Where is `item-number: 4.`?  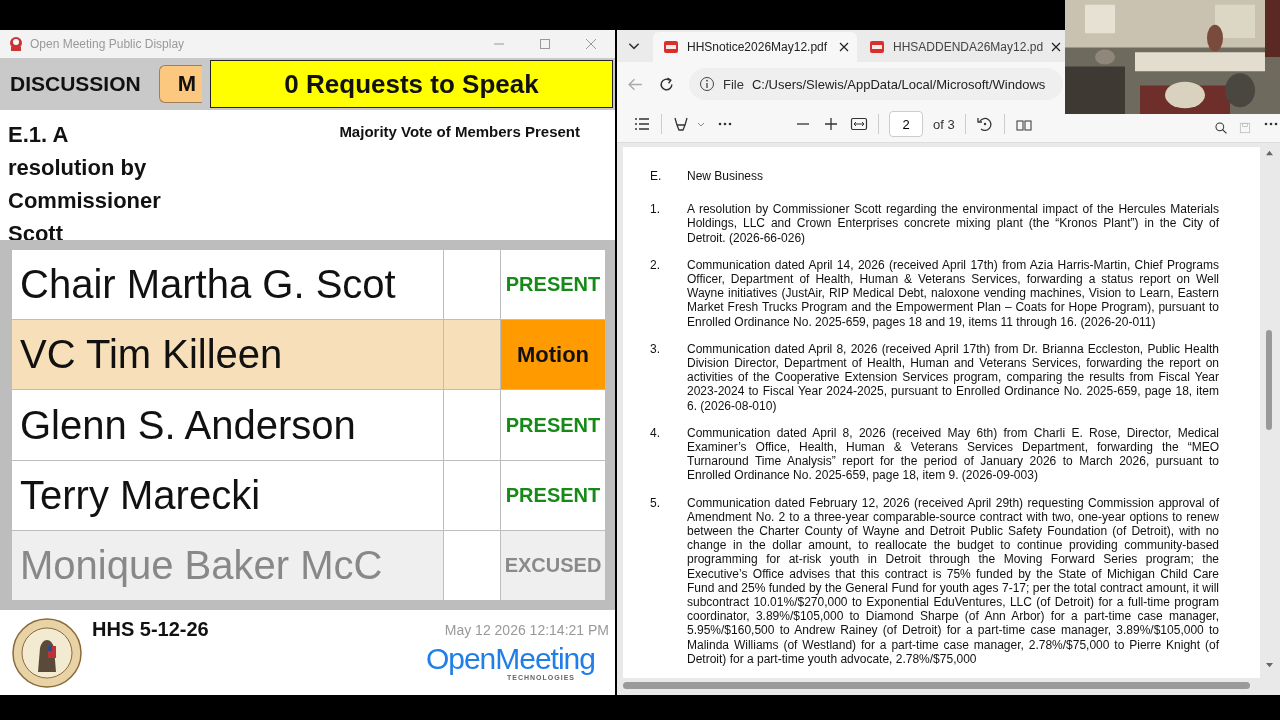
item-number: 4. is located at coordinates (655, 433).